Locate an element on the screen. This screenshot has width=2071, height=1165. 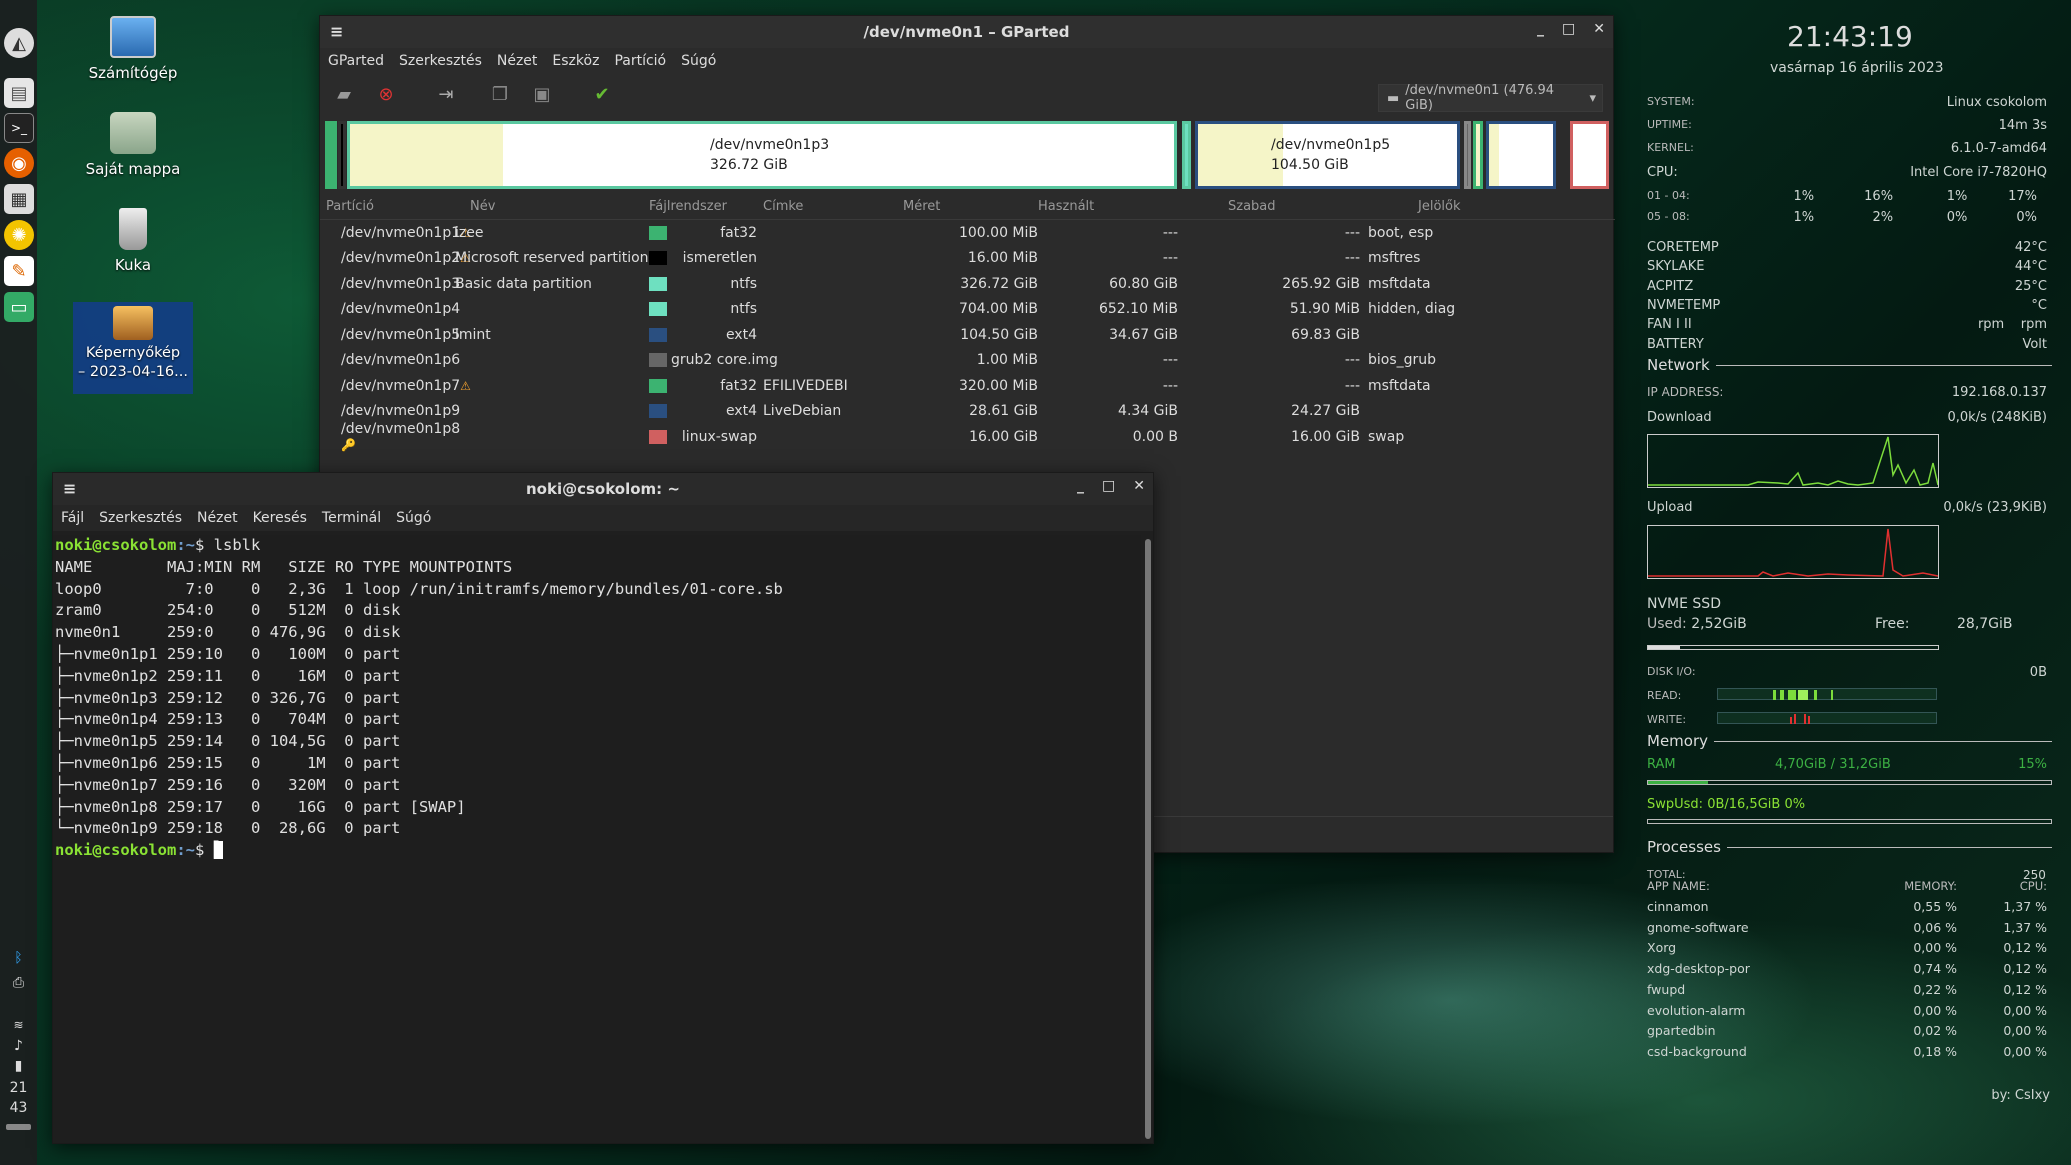
partition-cell: /dev/nvme0n1p7⚠ is located at coordinates (395, 386).